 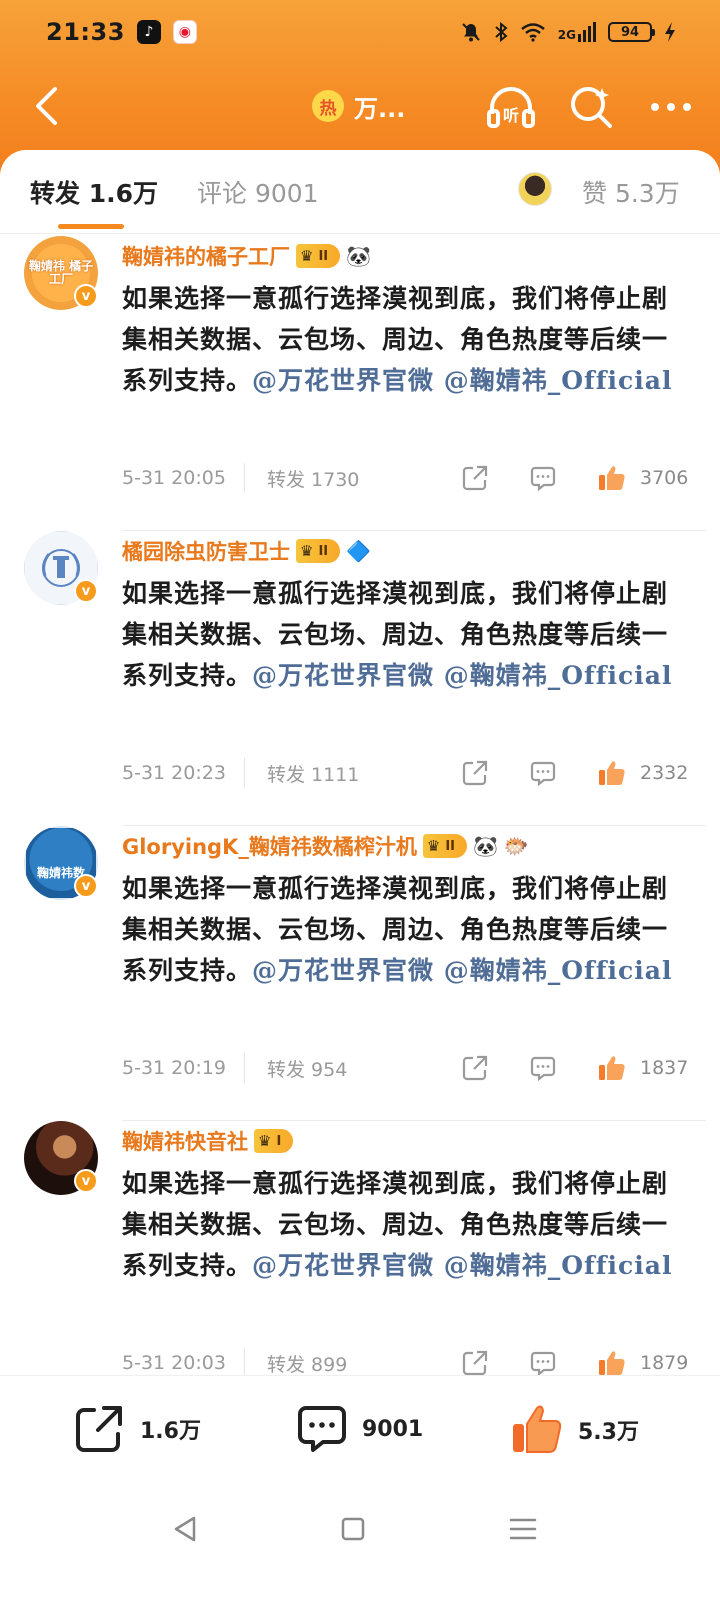 I want to click on tab-repost: 转发 1.6万, so click(x=94, y=192).